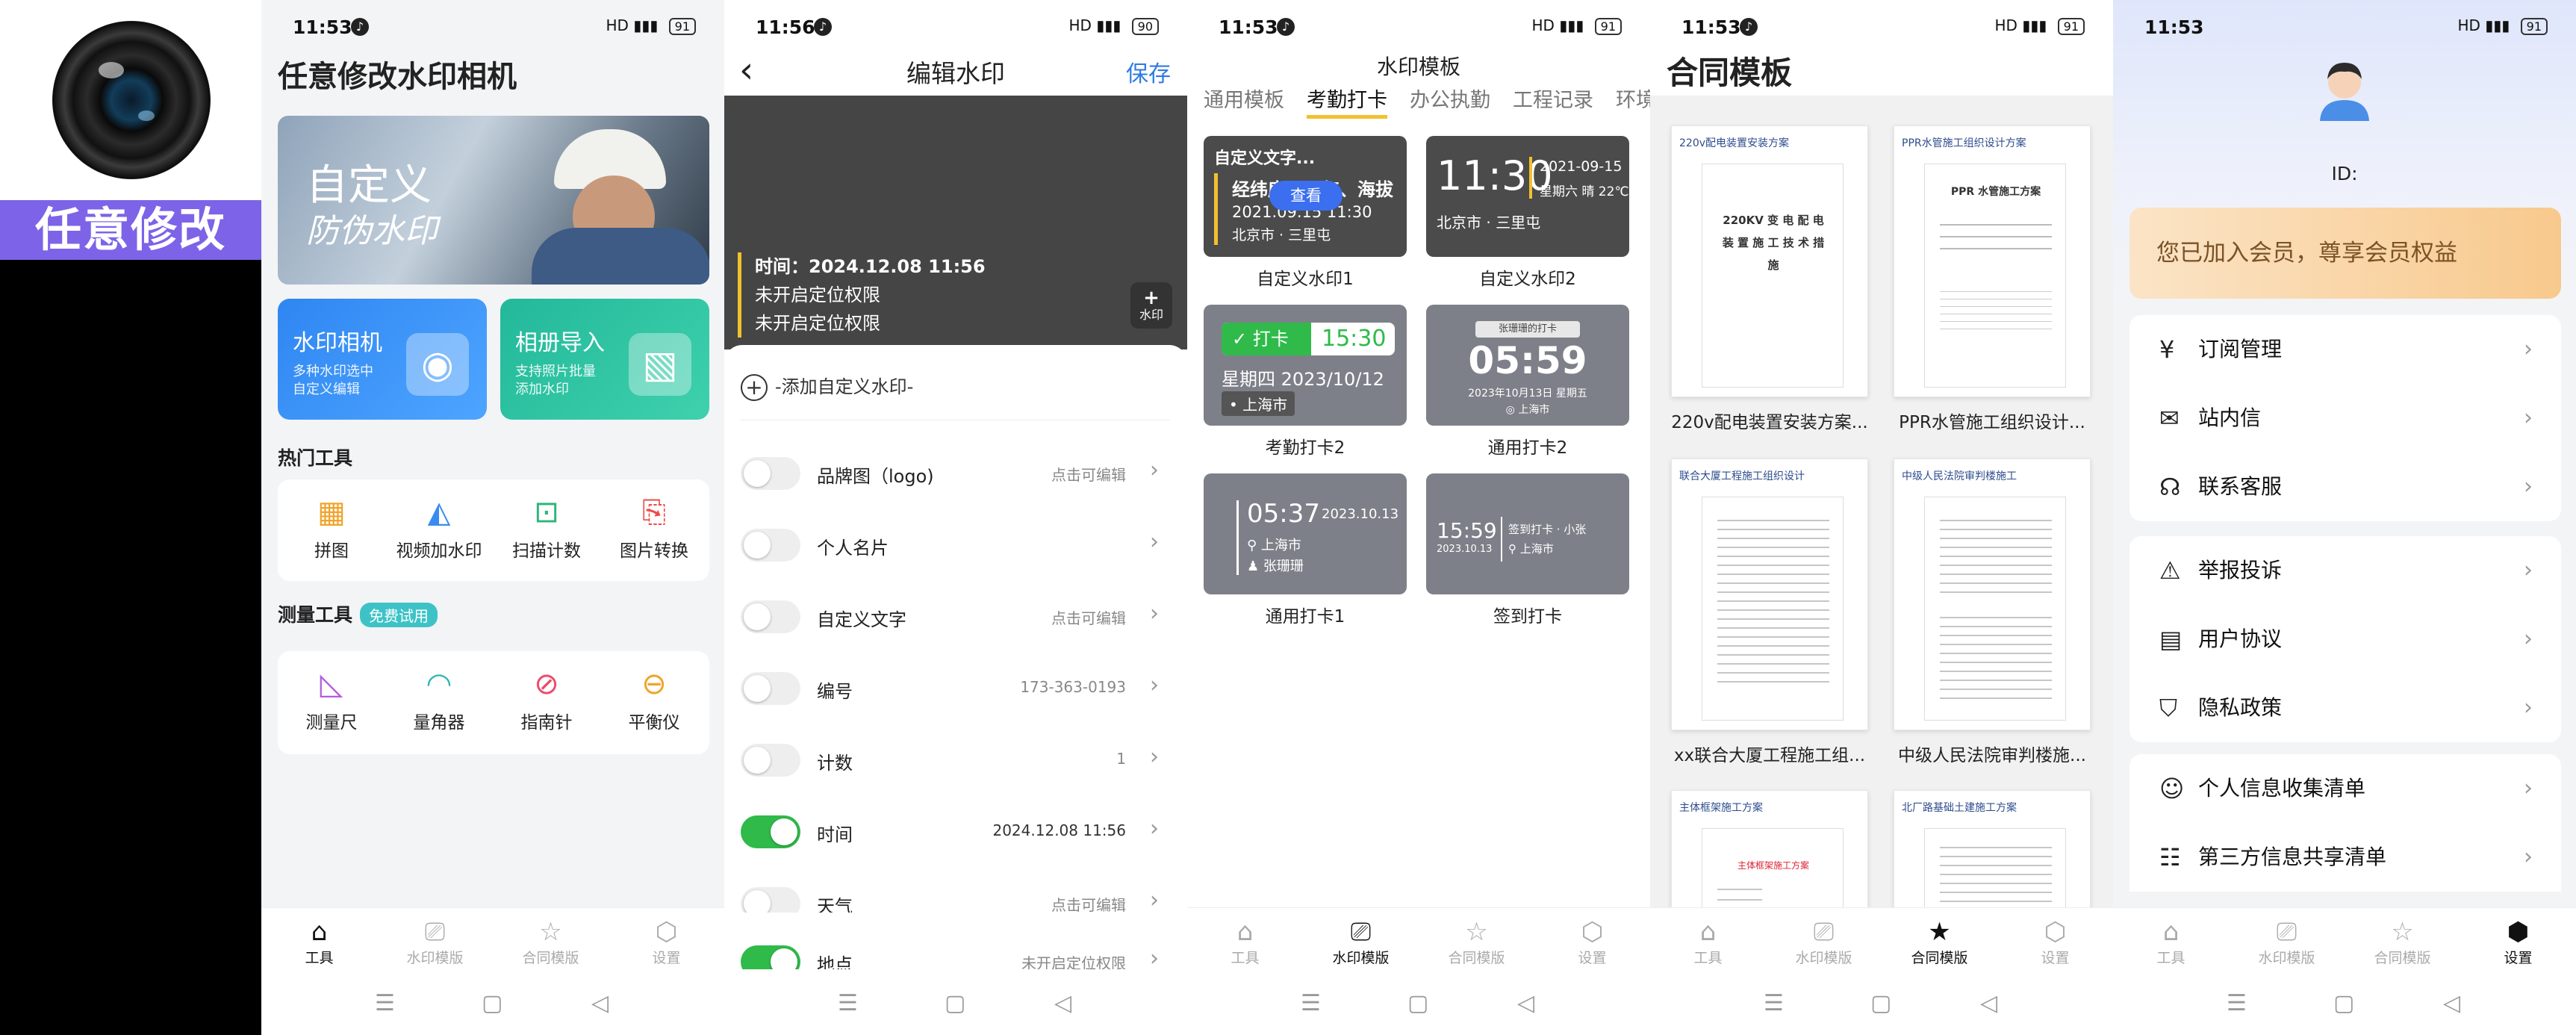 Image resolution: width=2576 pixels, height=1035 pixels. Describe the element at coordinates (654, 699) in the screenshot. I see `tool-level: ⊖ 平衡仪` at that location.